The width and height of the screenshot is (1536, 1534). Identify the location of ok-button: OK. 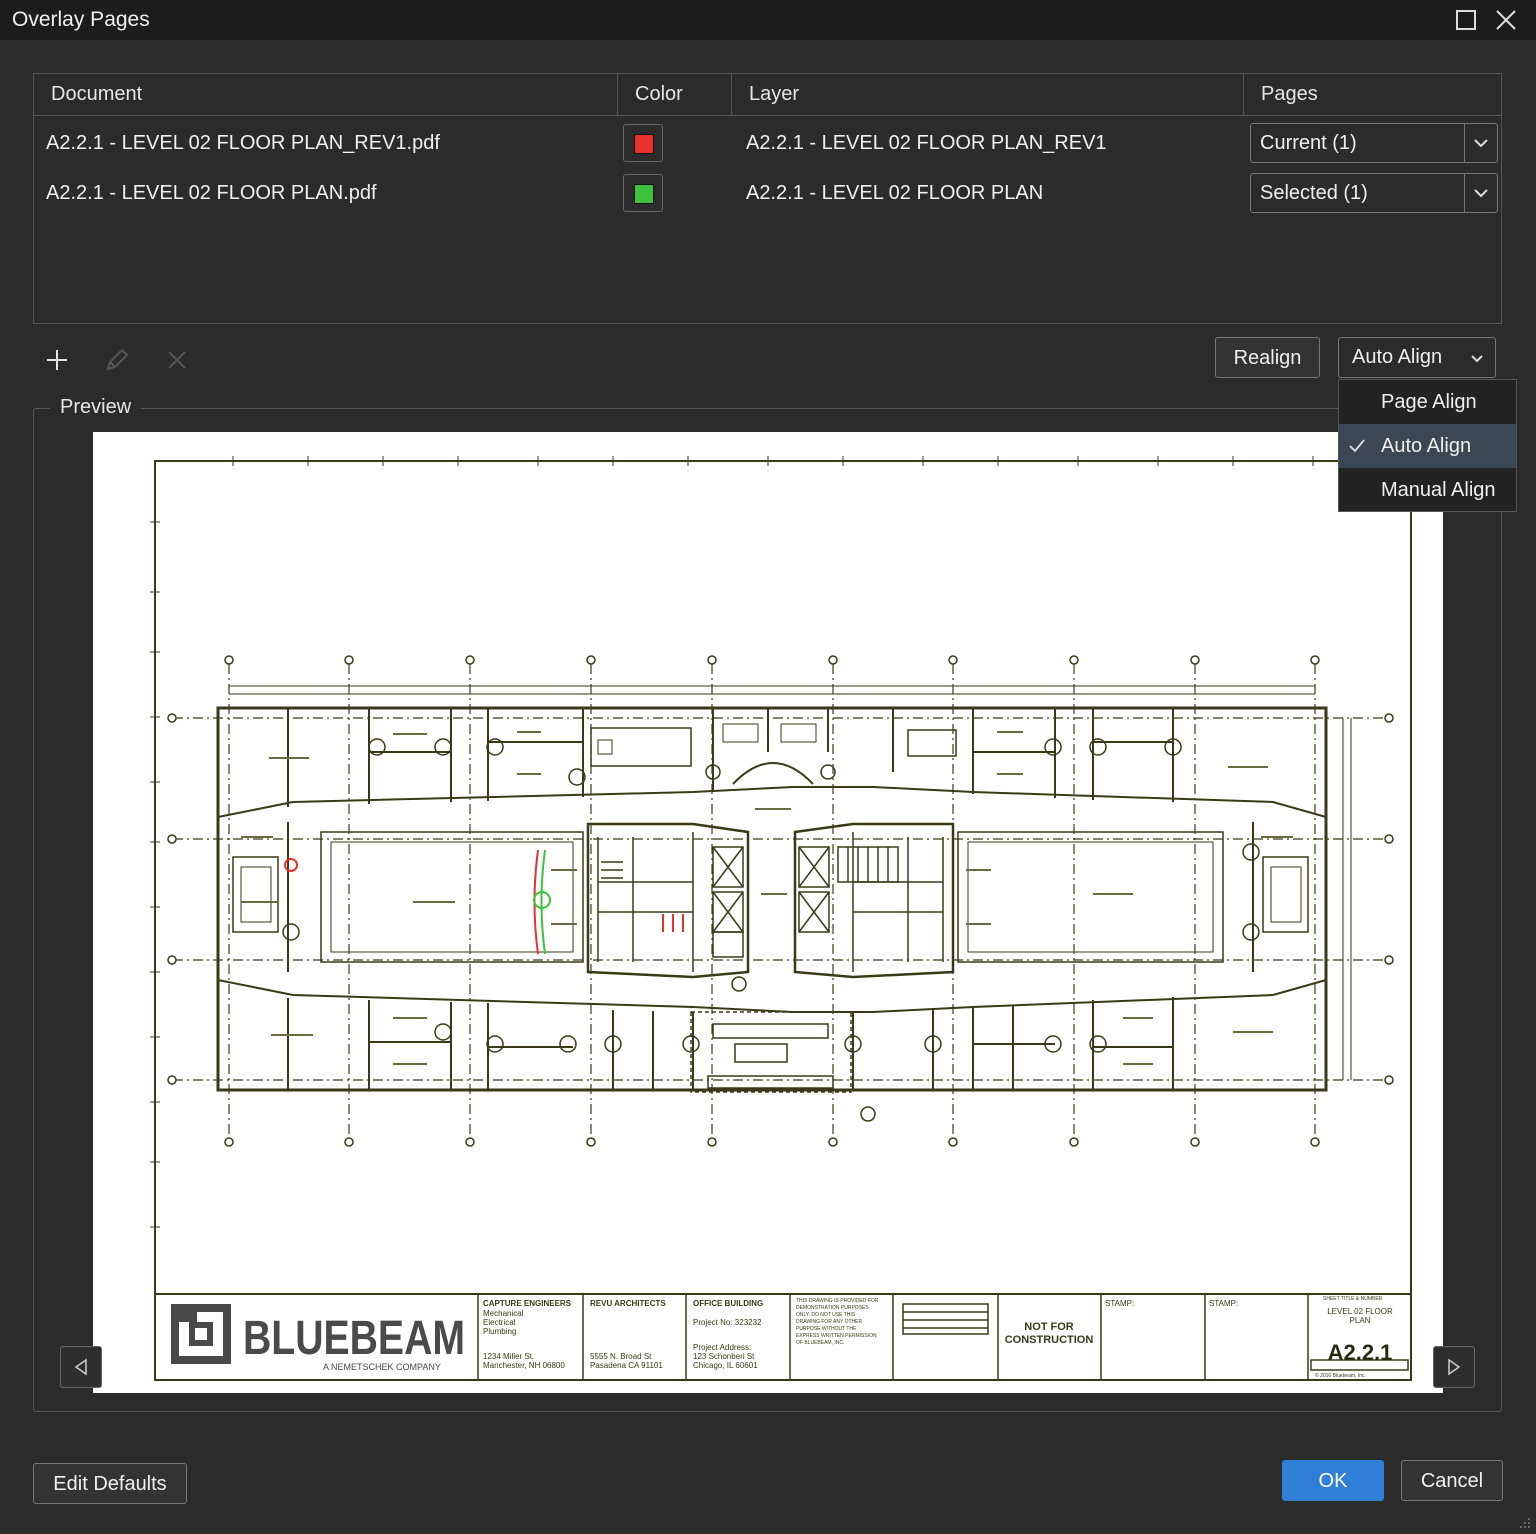
(1333, 1480).